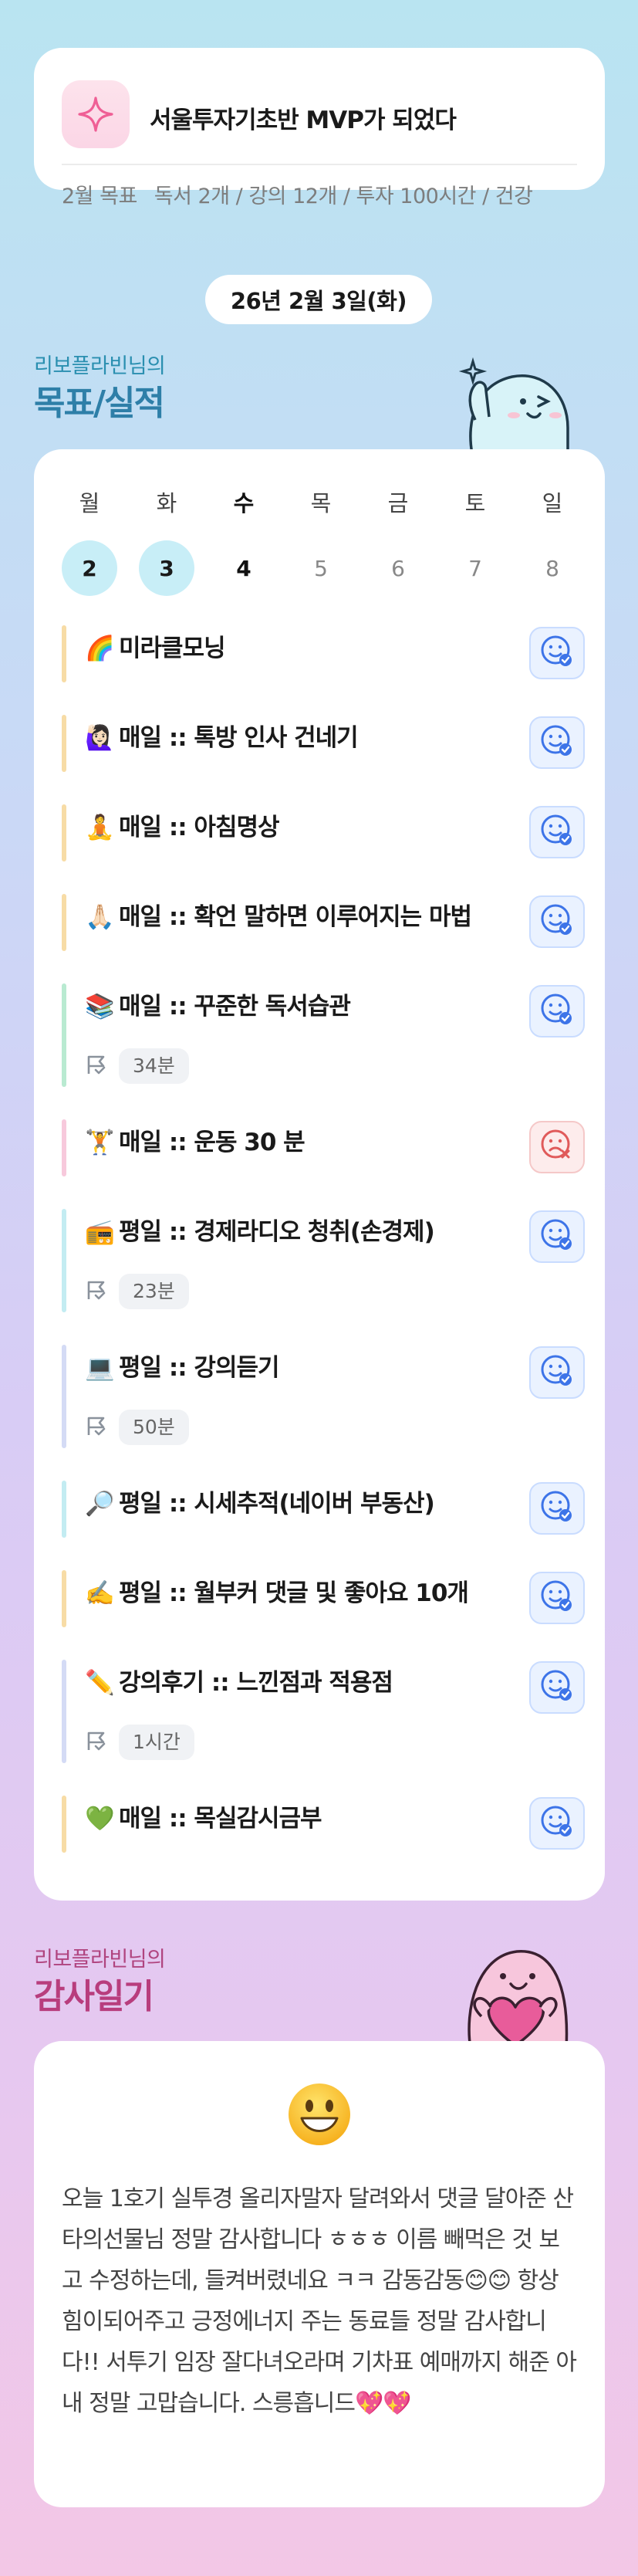  I want to click on task-item: 💚 매일 :: 목실감시금부, so click(323, 1824).